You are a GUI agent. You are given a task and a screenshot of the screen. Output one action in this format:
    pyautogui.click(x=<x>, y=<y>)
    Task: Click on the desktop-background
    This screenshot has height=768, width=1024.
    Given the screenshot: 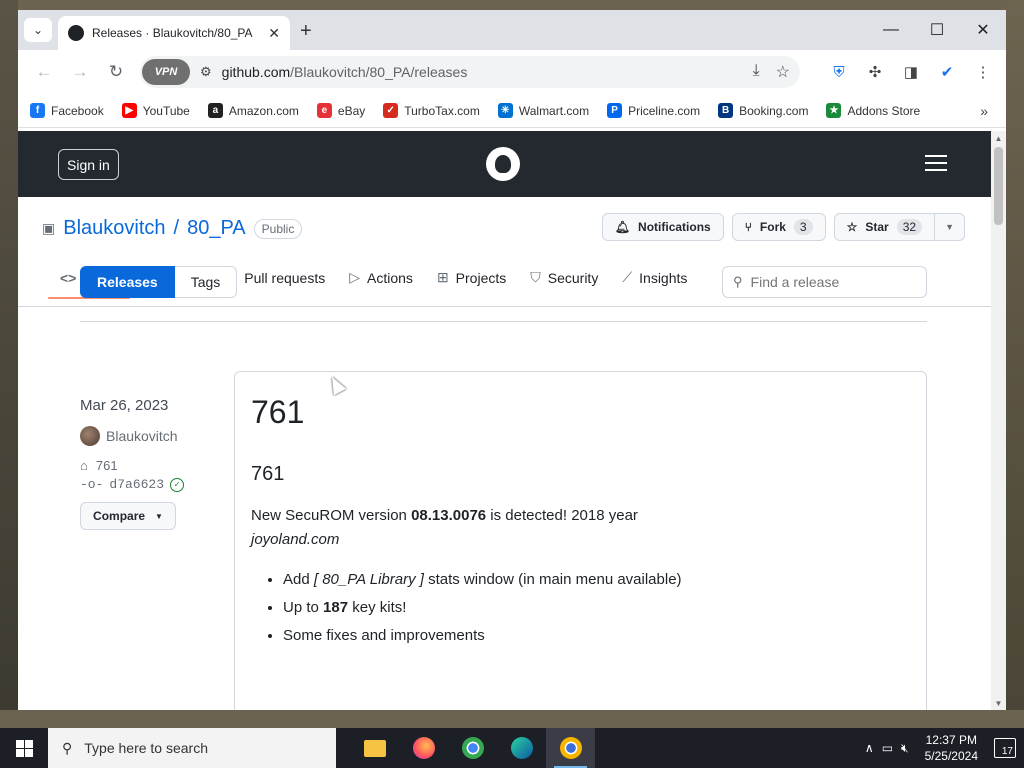 What is the action you would take?
    pyautogui.click(x=512, y=5)
    